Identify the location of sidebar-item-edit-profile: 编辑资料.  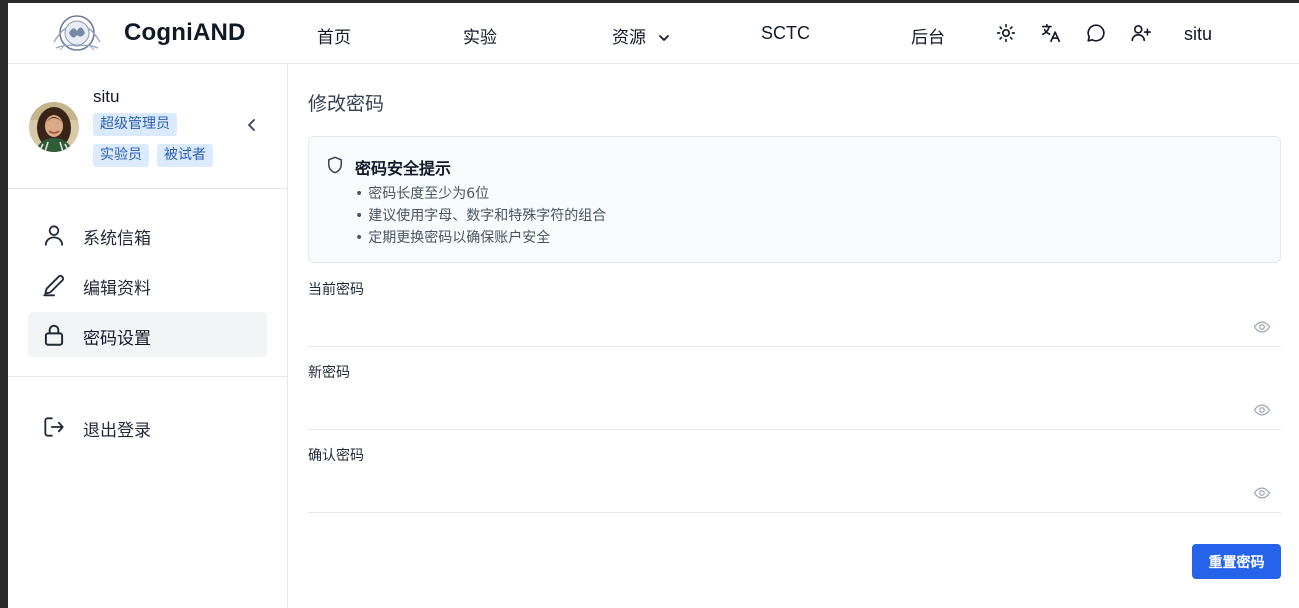
(147, 284).